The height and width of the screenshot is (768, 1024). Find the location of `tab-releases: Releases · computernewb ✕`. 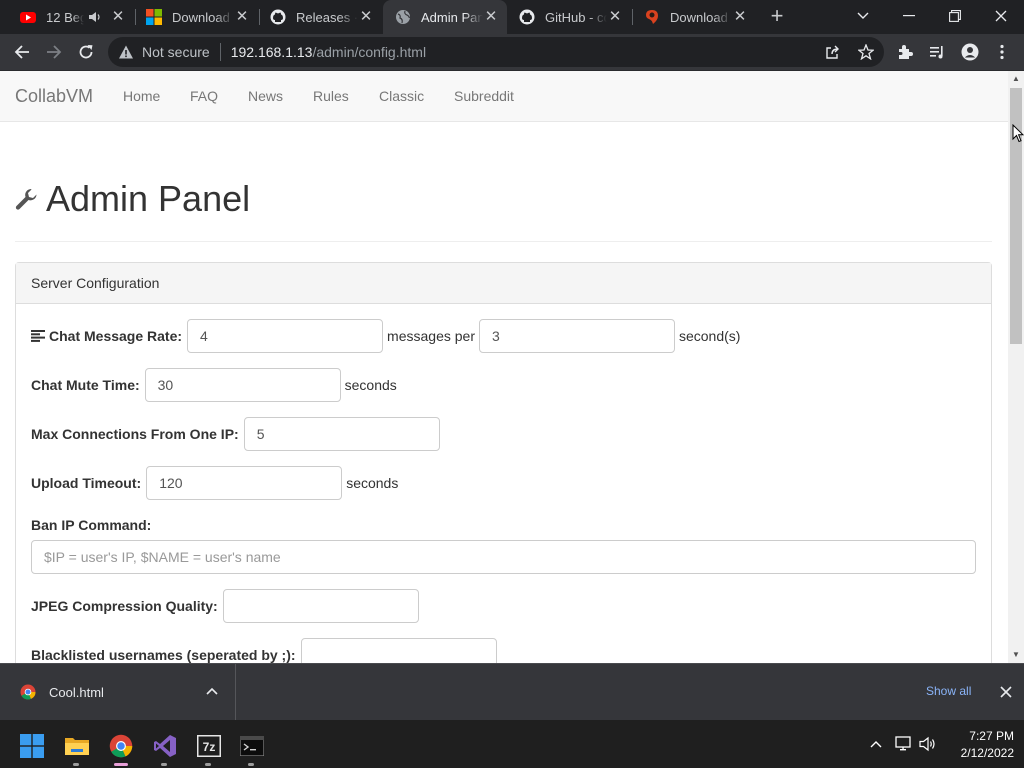

tab-releases: Releases · computernewb ✕ is located at coordinates (320, 17).